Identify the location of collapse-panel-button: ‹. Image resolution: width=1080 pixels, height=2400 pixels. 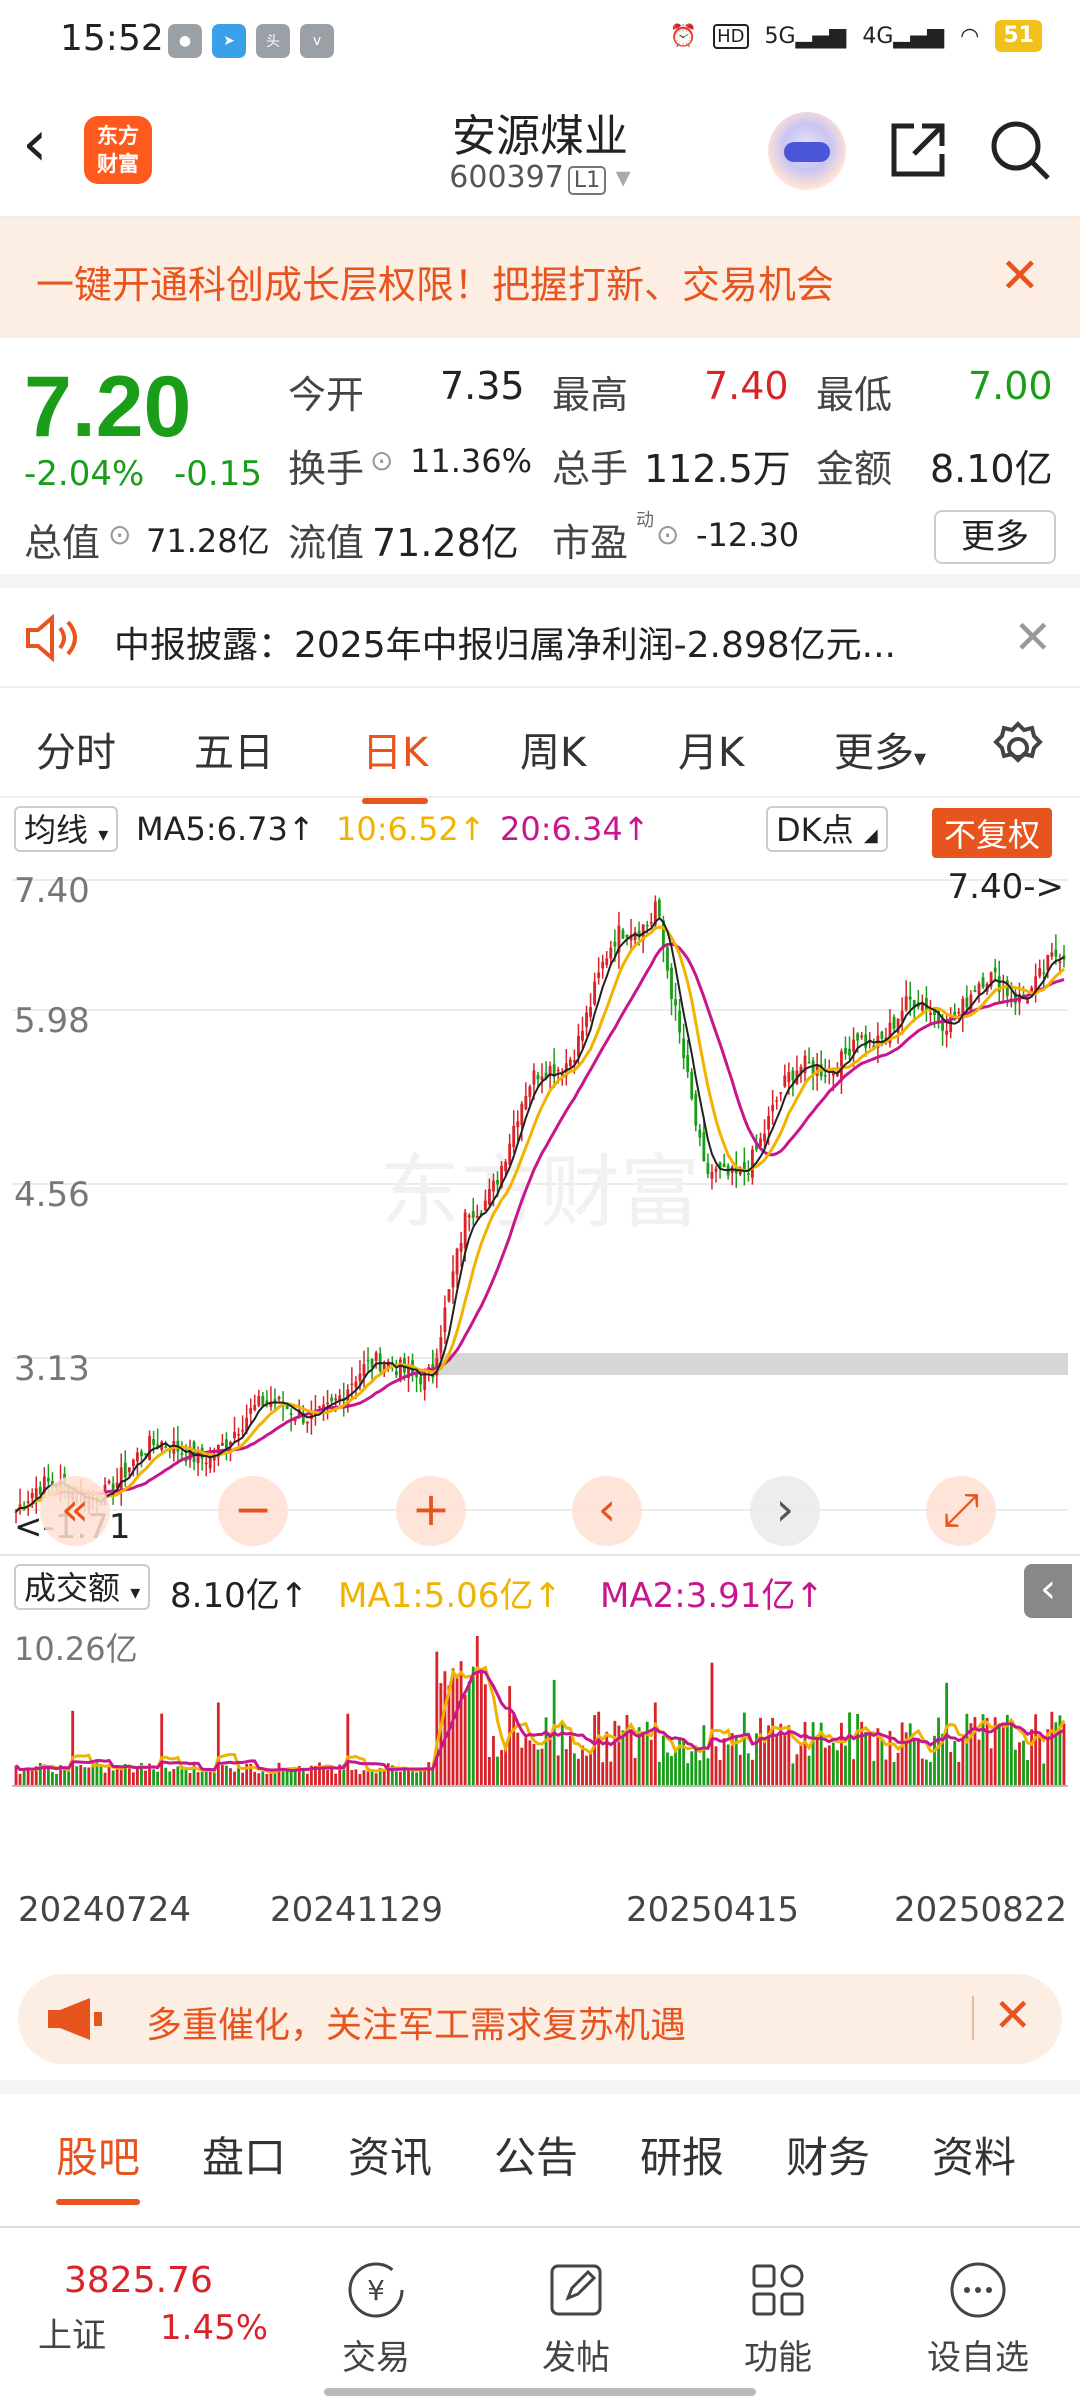
(1048, 1591).